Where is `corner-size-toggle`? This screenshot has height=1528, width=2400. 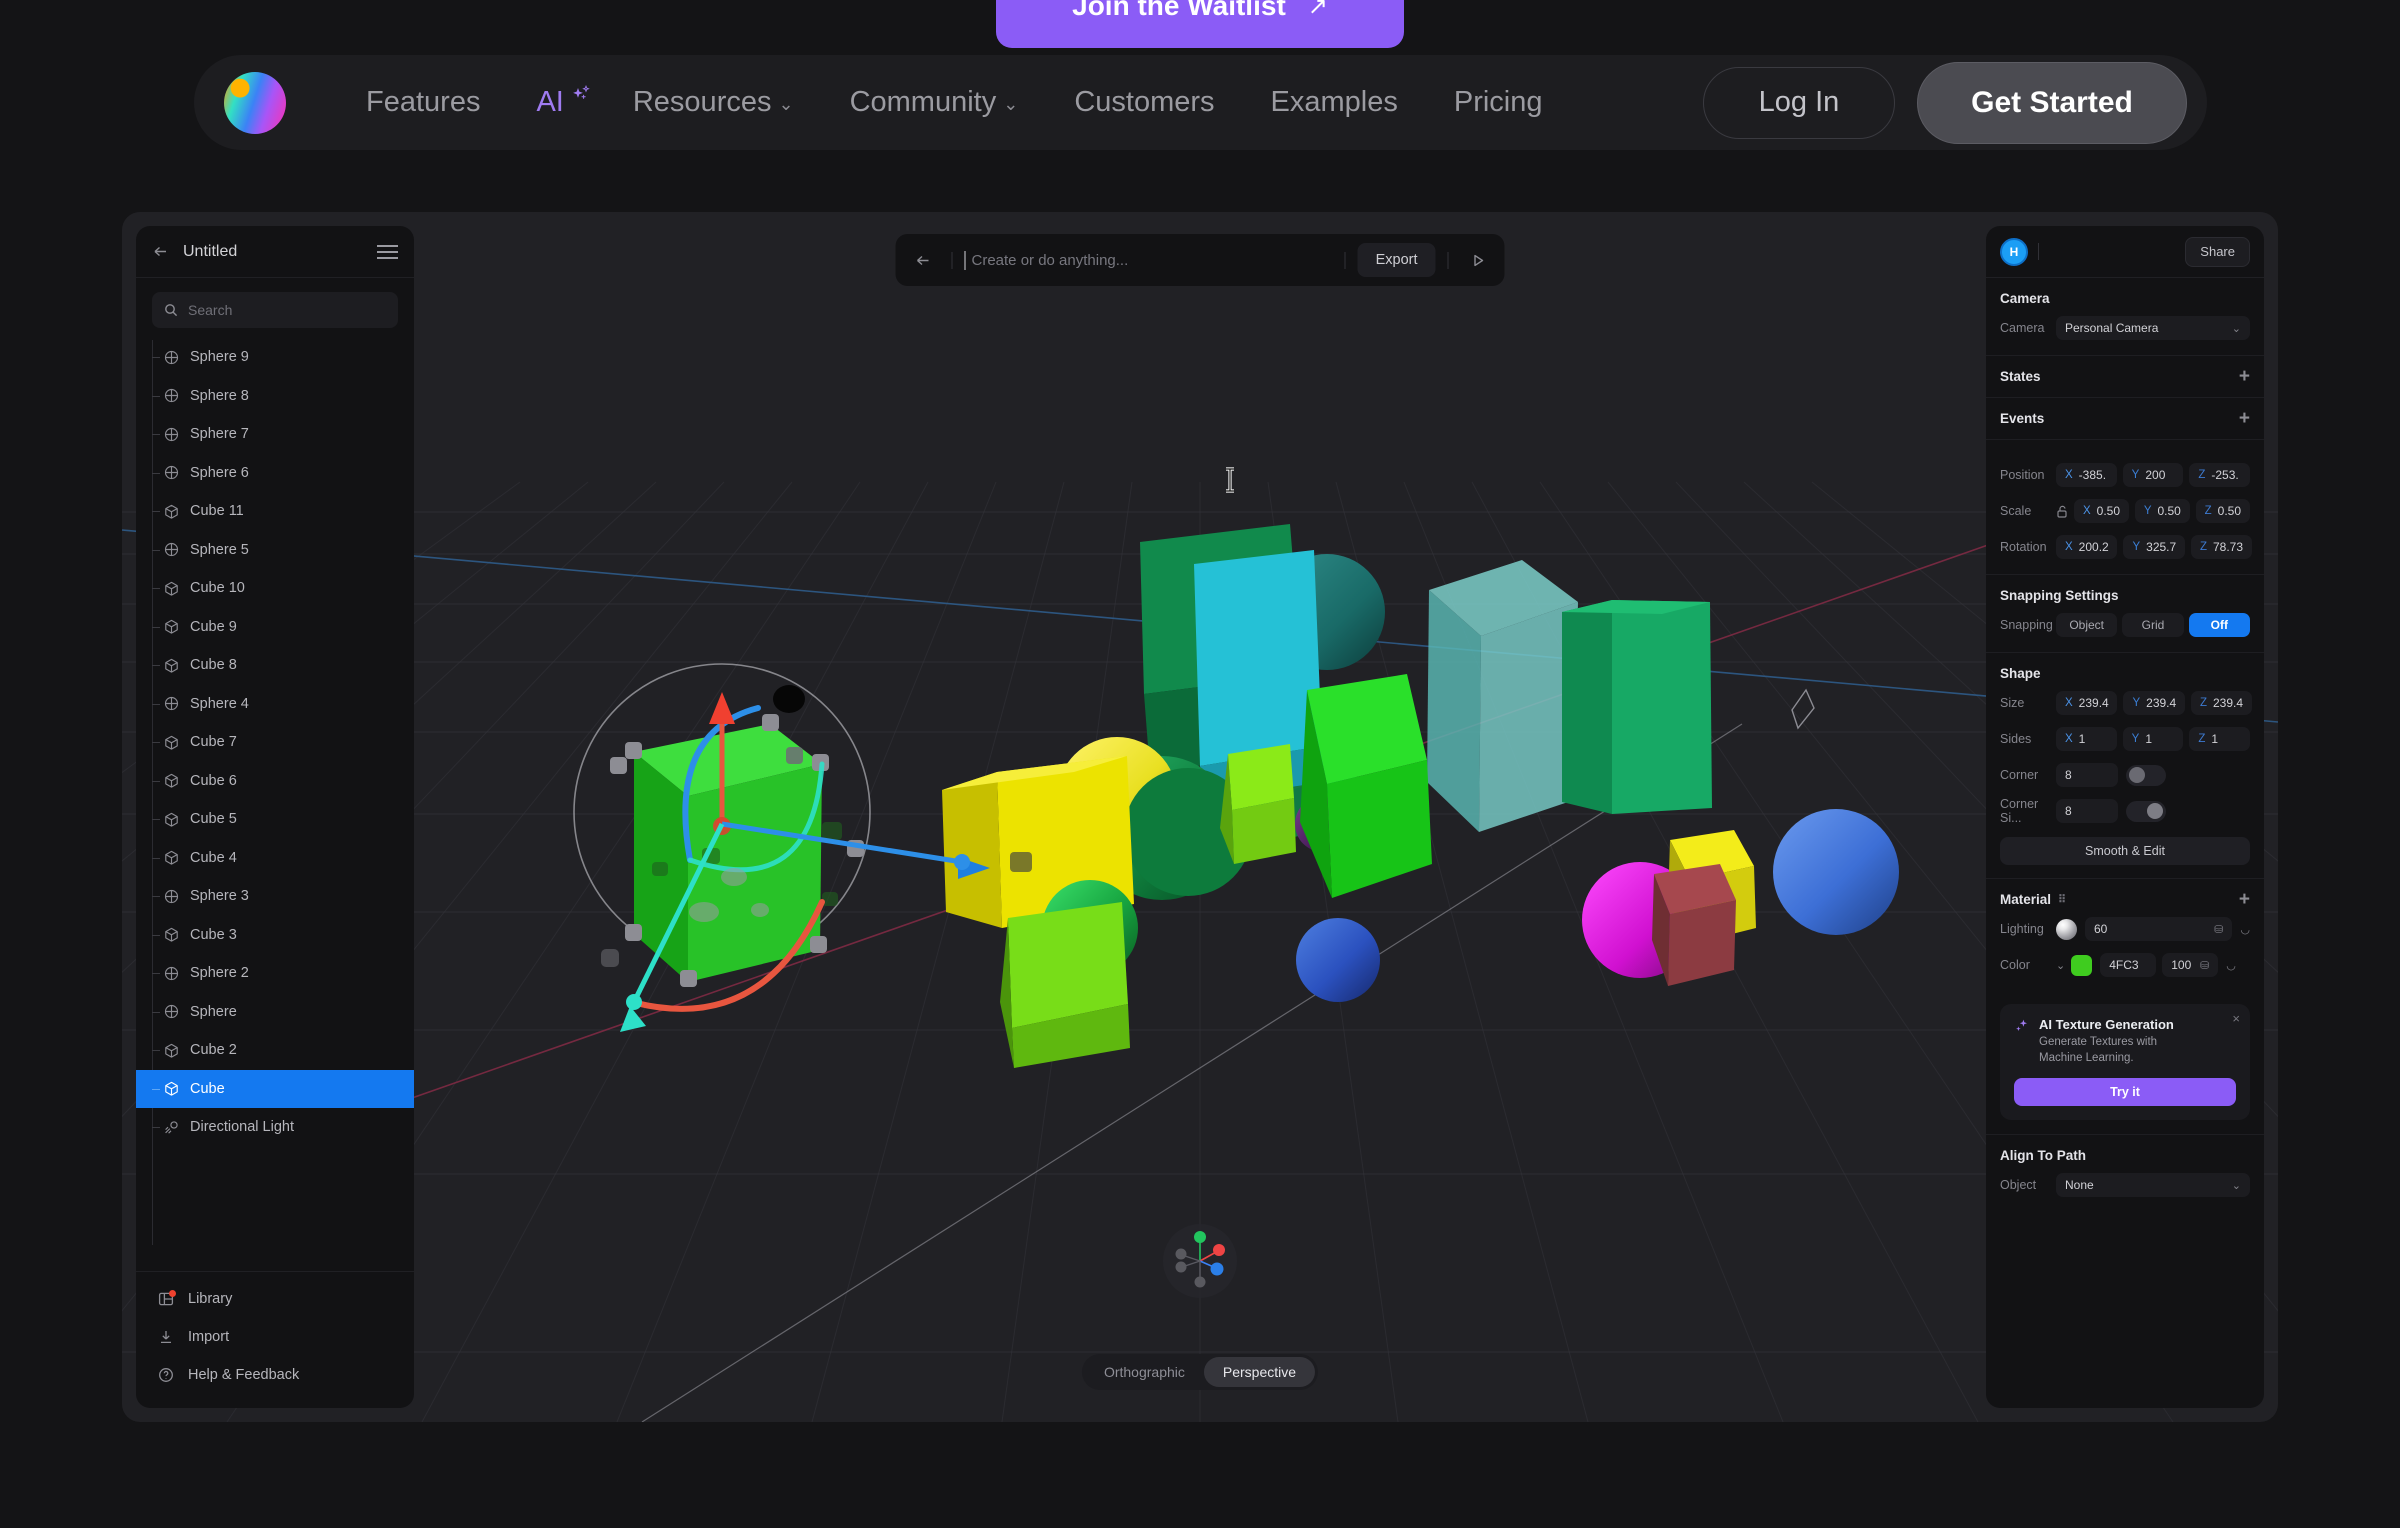
corner-size-toggle is located at coordinates (2146, 811).